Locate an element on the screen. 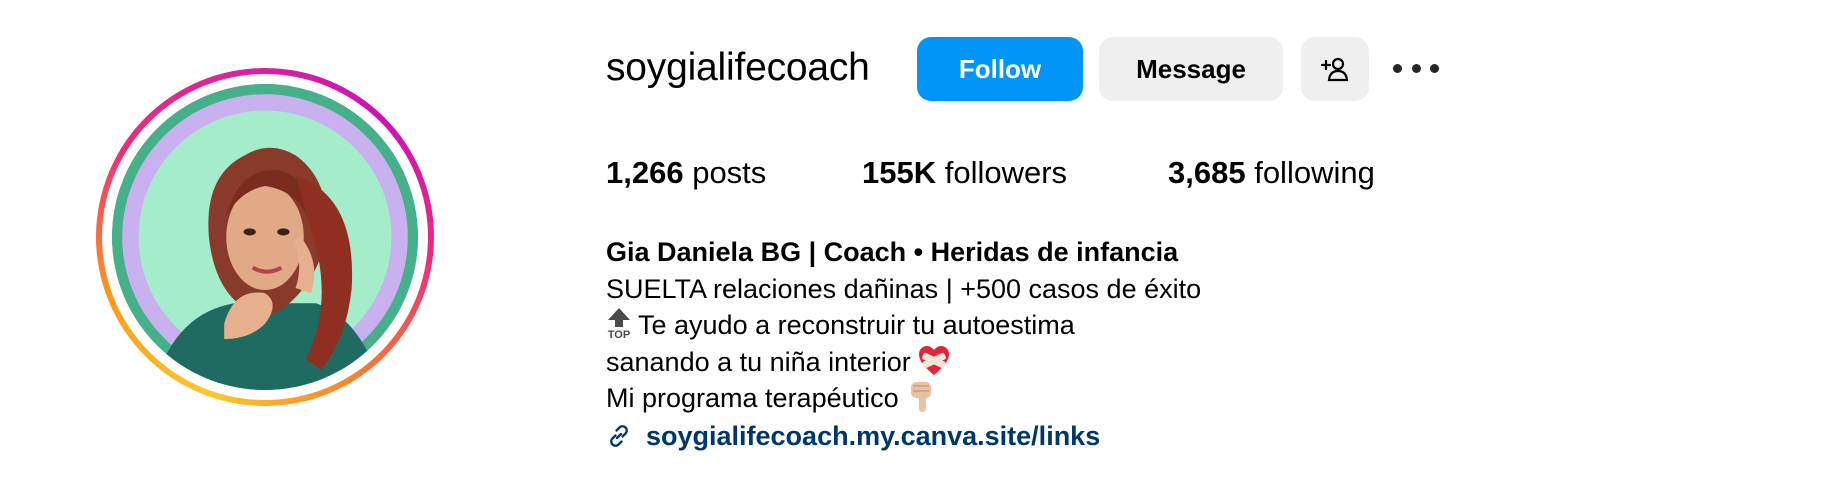 The image size is (1838, 490). more-options-button is located at coordinates (1416, 68).